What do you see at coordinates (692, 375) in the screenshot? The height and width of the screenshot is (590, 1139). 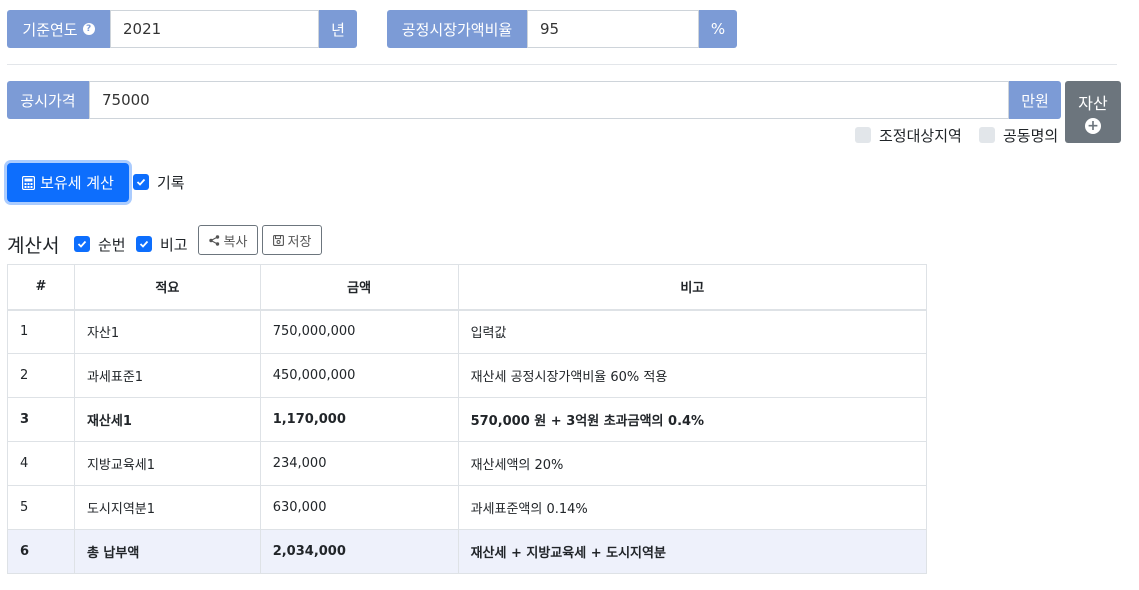 I see `row-note: 재산세 공정시장가액비율 60% 적용` at bounding box center [692, 375].